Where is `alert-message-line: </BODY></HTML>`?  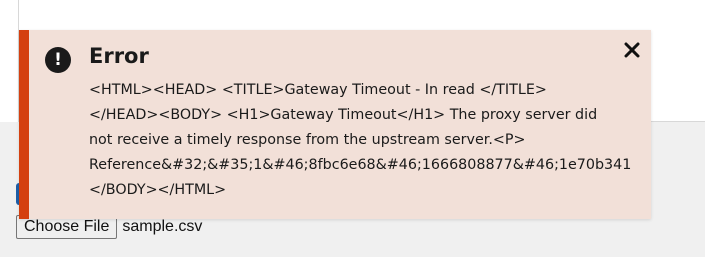
alert-message-line: </BODY></HTML> is located at coordinates (158, 190).